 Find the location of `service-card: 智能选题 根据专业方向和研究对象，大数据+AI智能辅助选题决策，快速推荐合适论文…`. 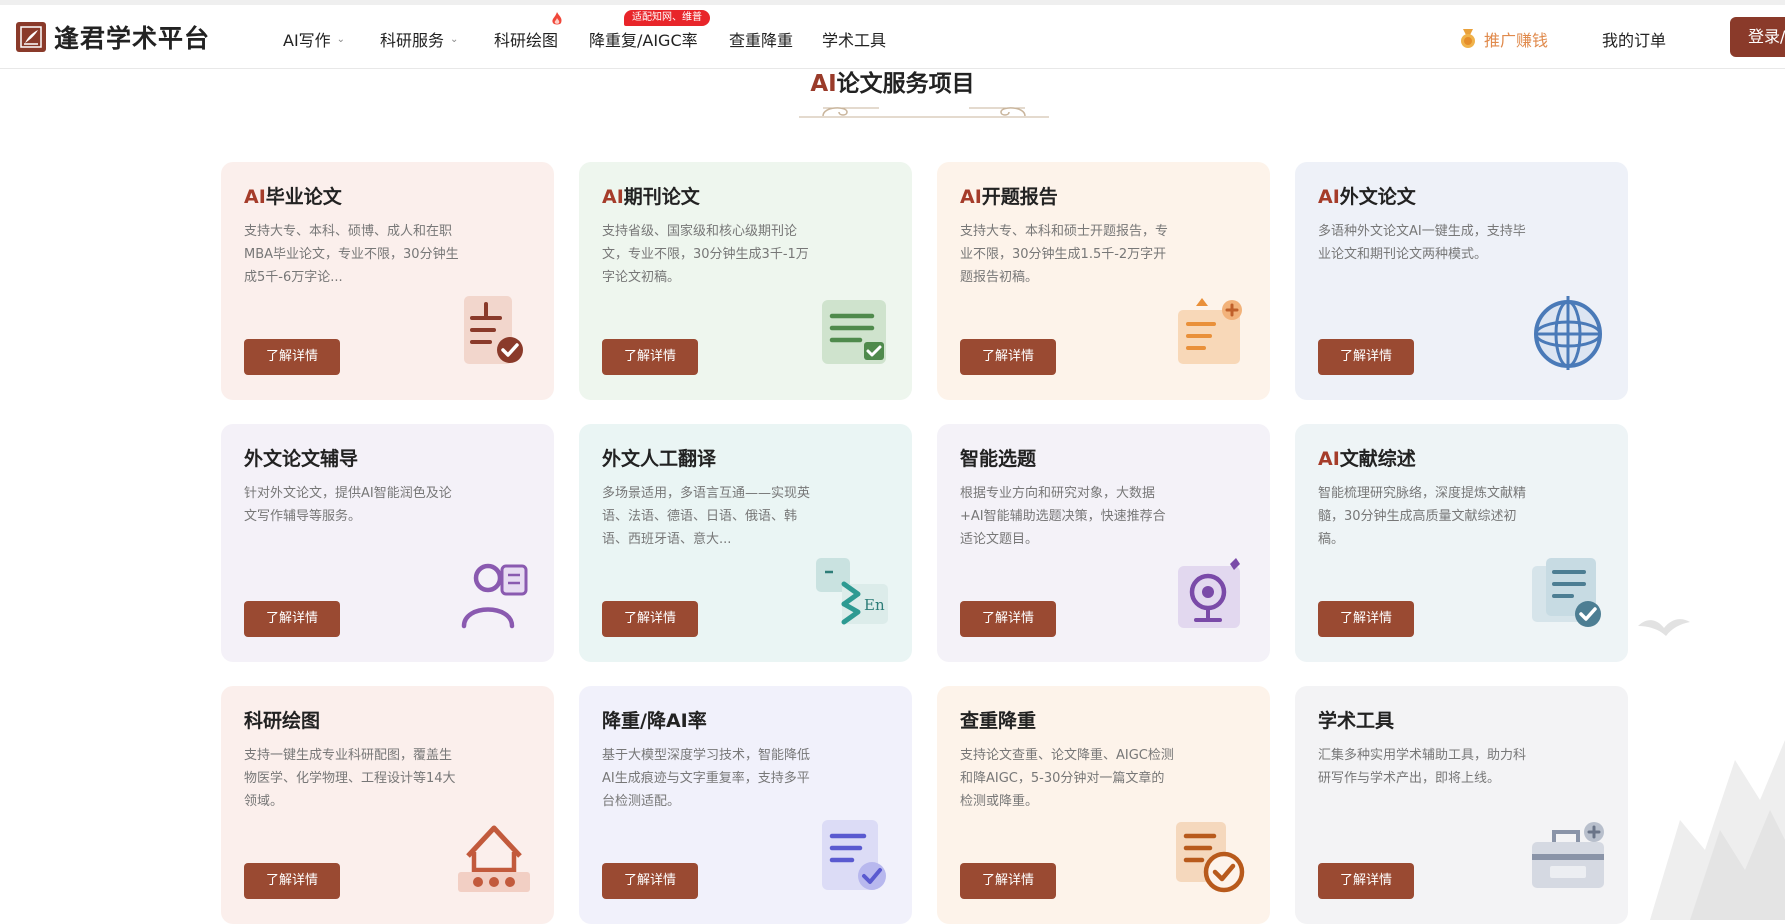

service-card: 智能选题 根据专业方向和研究对象，大数据+AI智能辅助选题决策，快速推荐合适论文… is located at coordinates (1103, 543).